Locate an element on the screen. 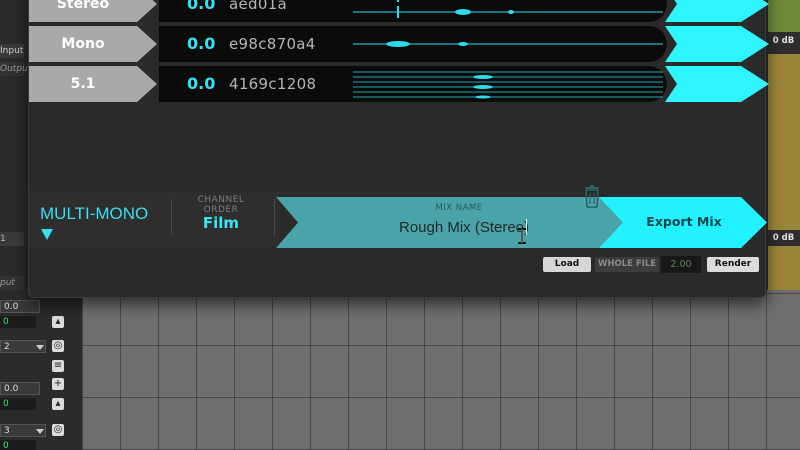 The height and width of the screenshot is (450, 800). track-number: 1 is located at coordinates (12, 239).